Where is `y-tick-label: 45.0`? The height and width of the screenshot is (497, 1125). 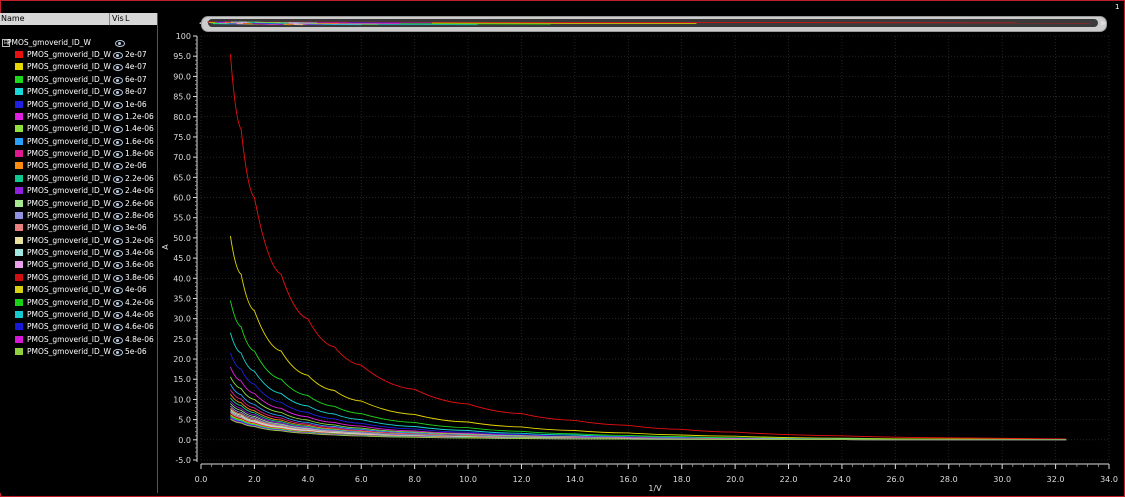 y-tick-label: 45.0 is located at coordinates (182, 258).